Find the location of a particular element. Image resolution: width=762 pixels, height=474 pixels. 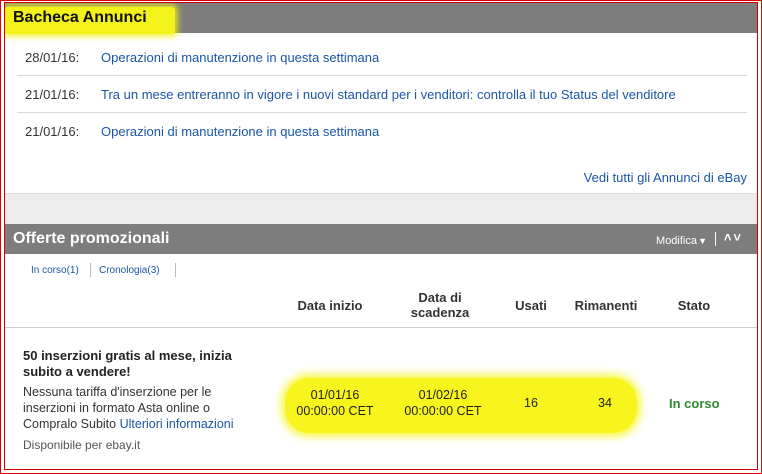

column-header-used: Usati is located at coordinates (531, 305).